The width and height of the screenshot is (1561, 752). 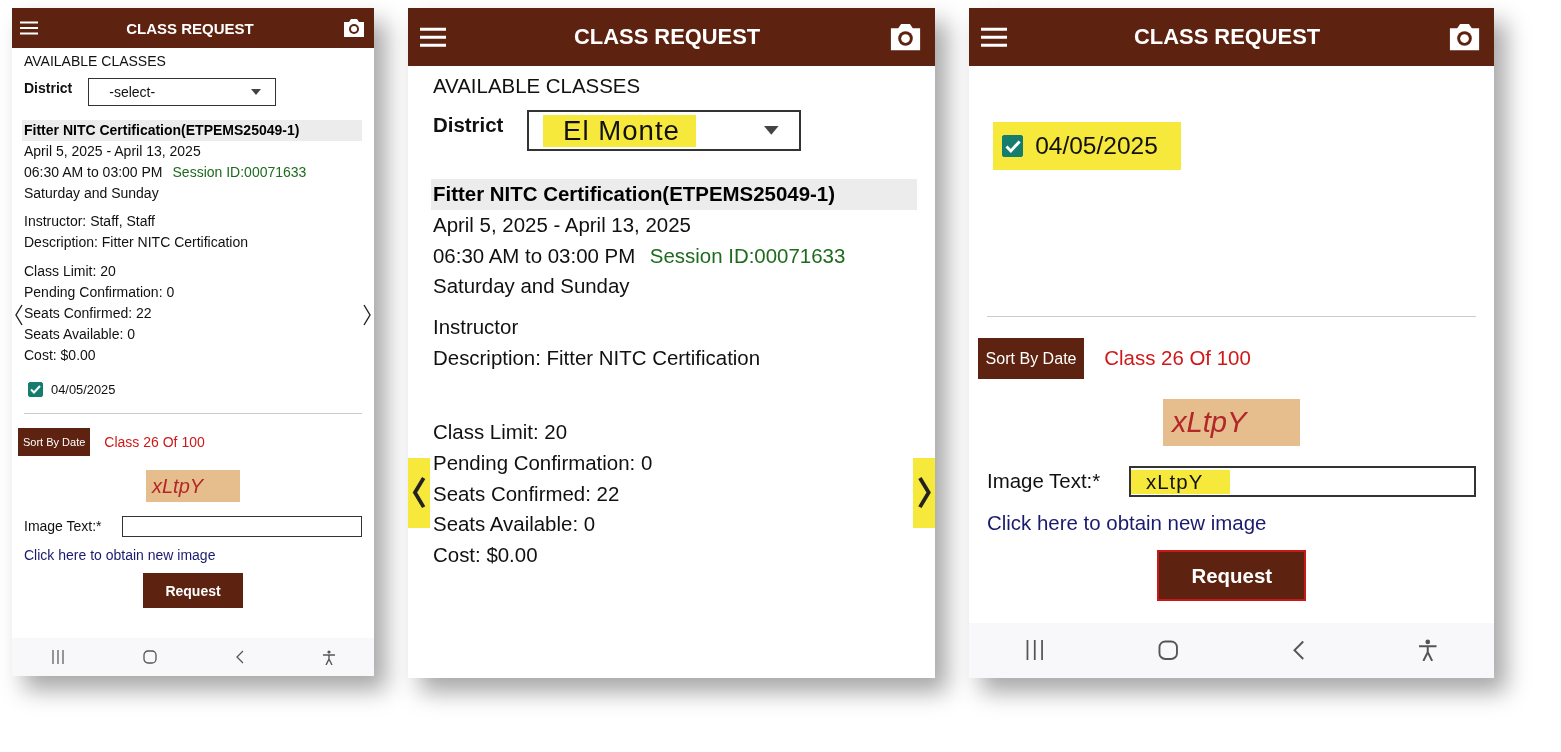 What do you see at coordinates (354, 28) in the screenshot?
I see `camera-icon` at bounding box center [354, 28].